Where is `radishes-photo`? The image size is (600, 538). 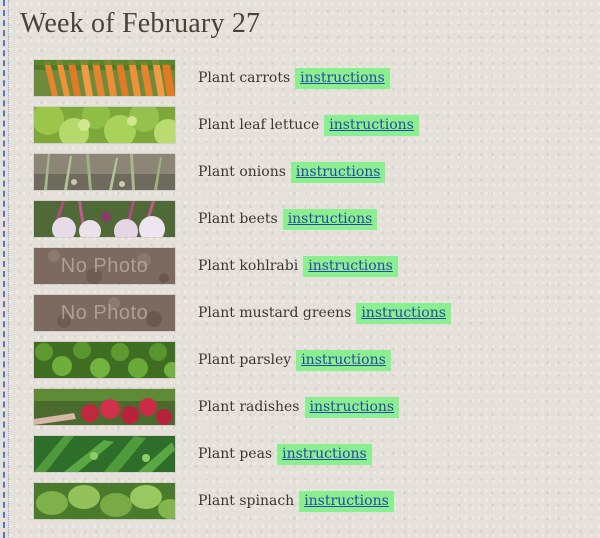
radishes-photo is located at coordinates (104, 407).